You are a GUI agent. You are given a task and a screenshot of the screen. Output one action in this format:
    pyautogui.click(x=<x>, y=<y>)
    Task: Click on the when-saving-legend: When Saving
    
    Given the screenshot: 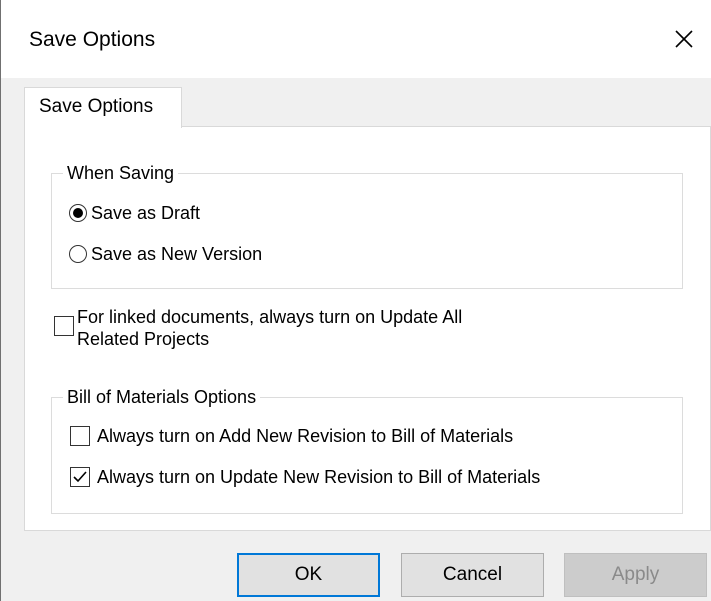 What is the action you would take?
    pyautogui.click(x=121, y=173)
    